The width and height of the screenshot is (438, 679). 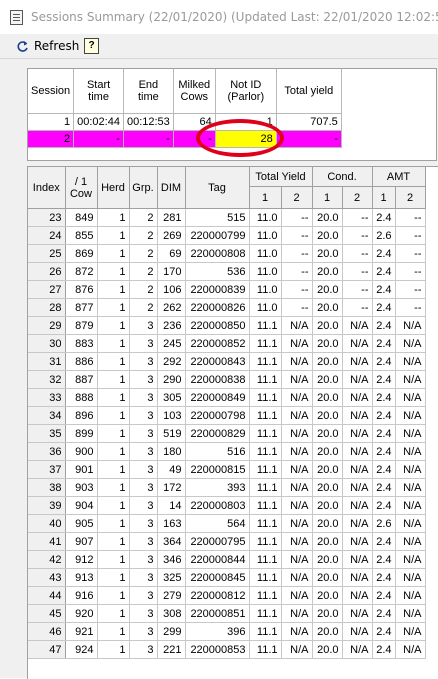 I want to click on table-row: 40 905 1 3 163 564 11.1 N/A 20.0 N/A 2.6 N/A, so click(x=227, y=523).